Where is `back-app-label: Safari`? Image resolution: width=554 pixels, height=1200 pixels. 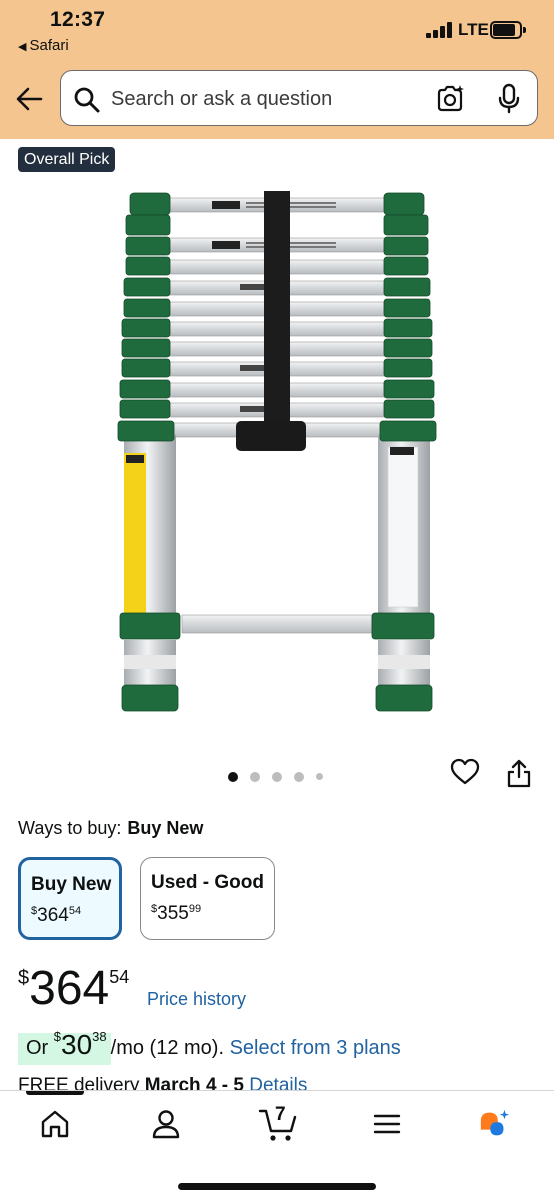
back-app-label: Safari is located at coordinates (49, 45).